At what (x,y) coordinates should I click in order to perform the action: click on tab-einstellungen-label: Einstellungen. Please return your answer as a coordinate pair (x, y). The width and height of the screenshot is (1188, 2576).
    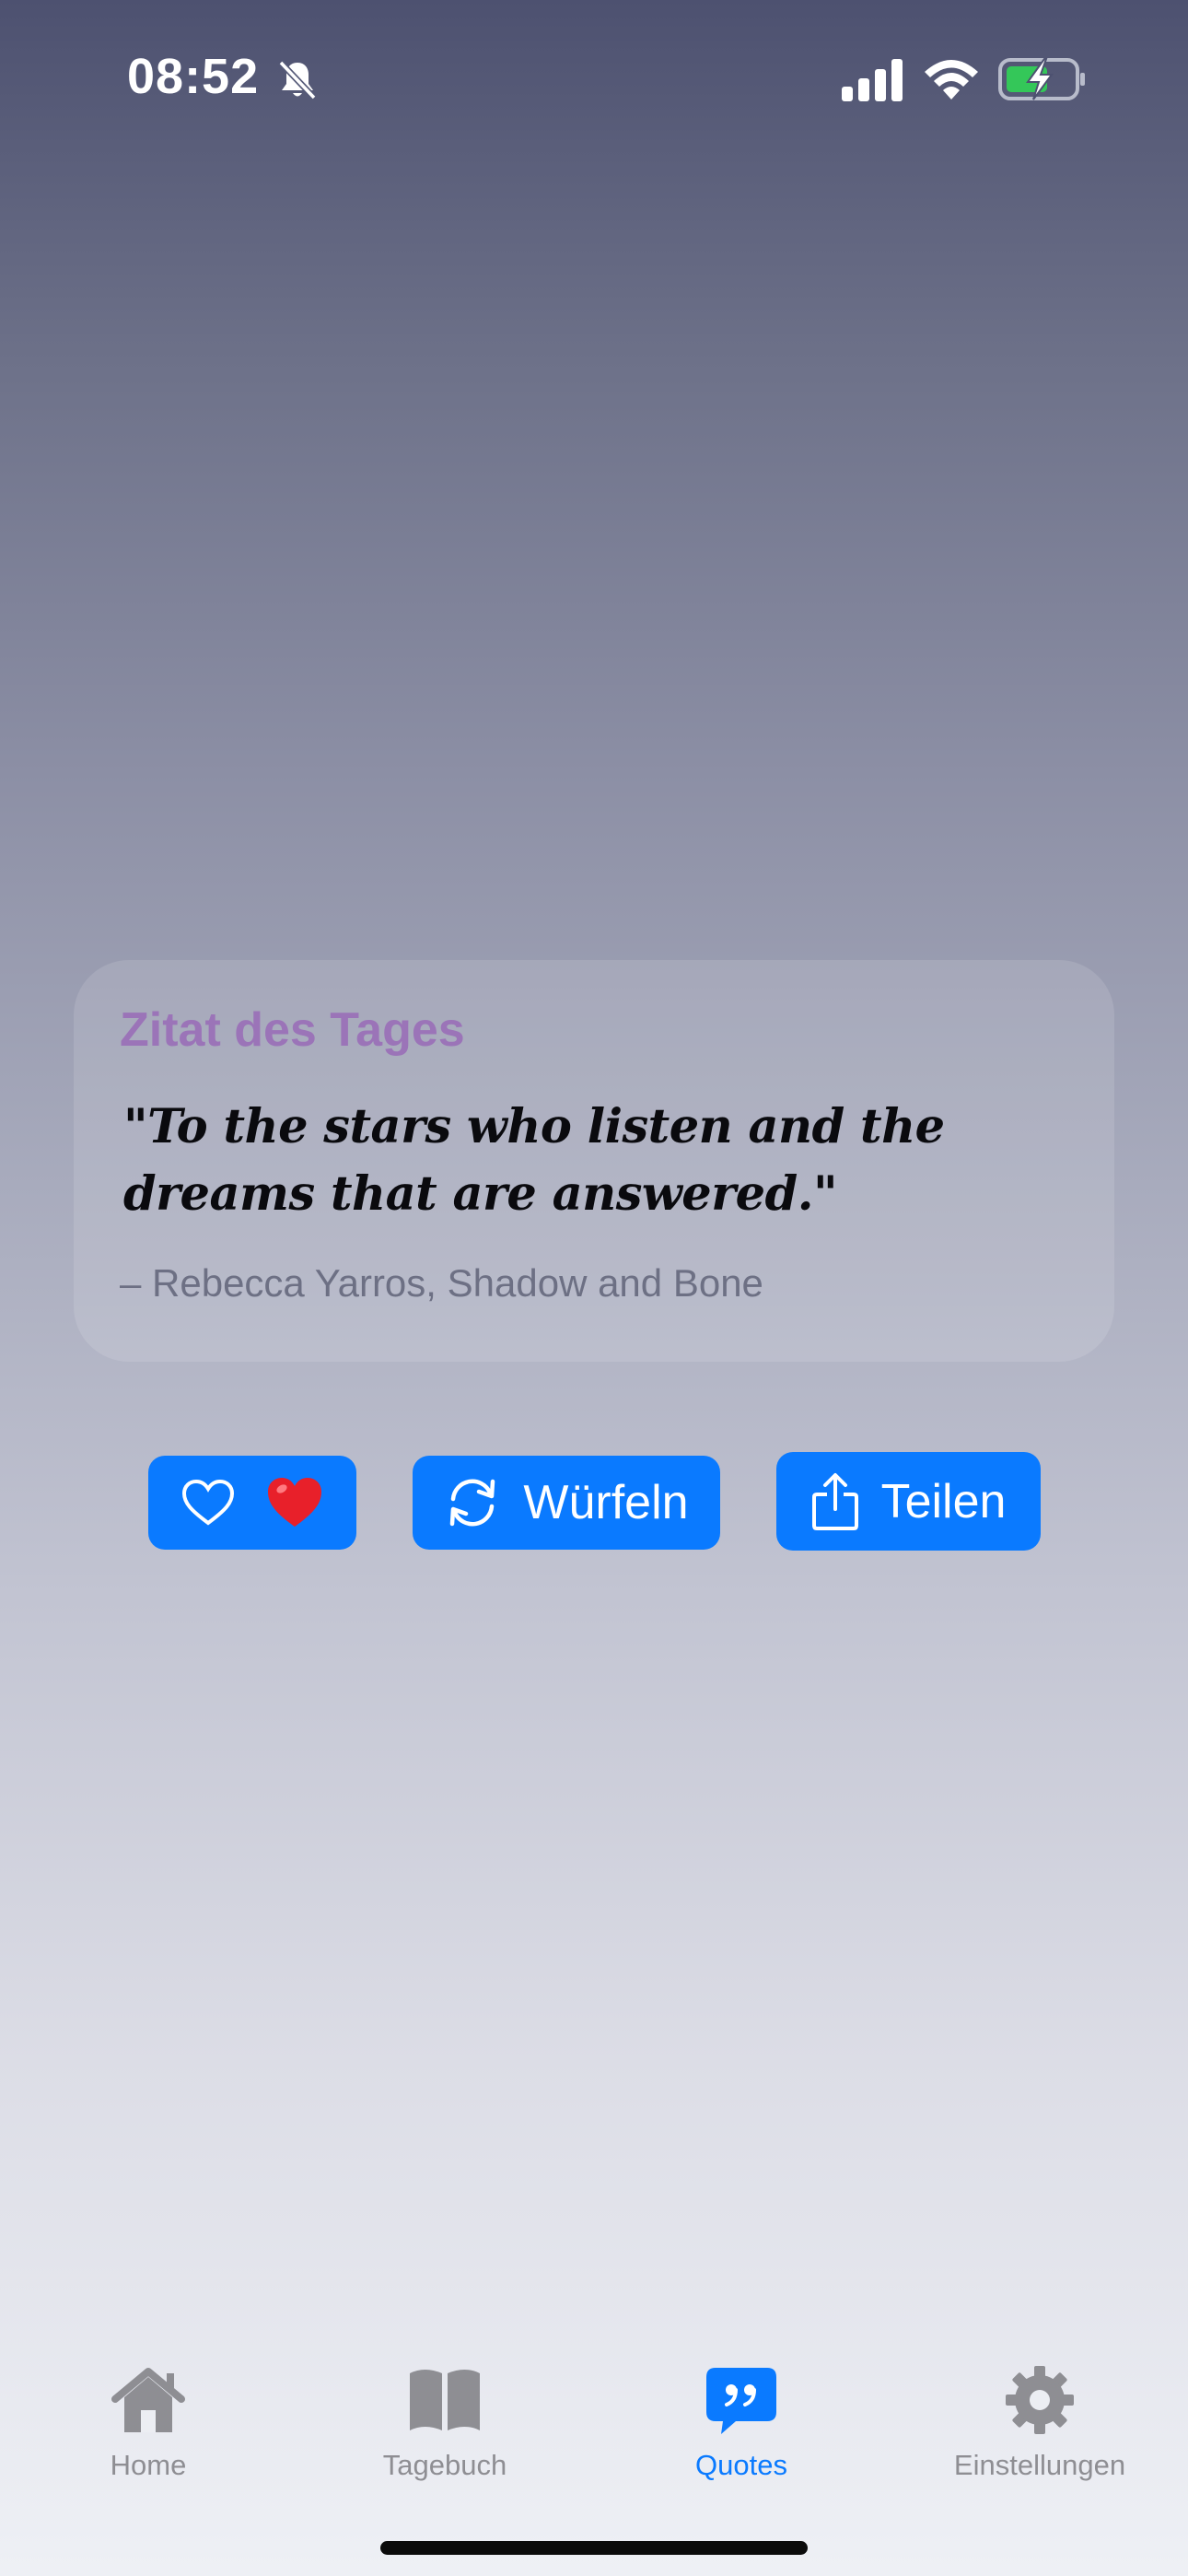
    Looking at the image, I should click on (1039, 2465).